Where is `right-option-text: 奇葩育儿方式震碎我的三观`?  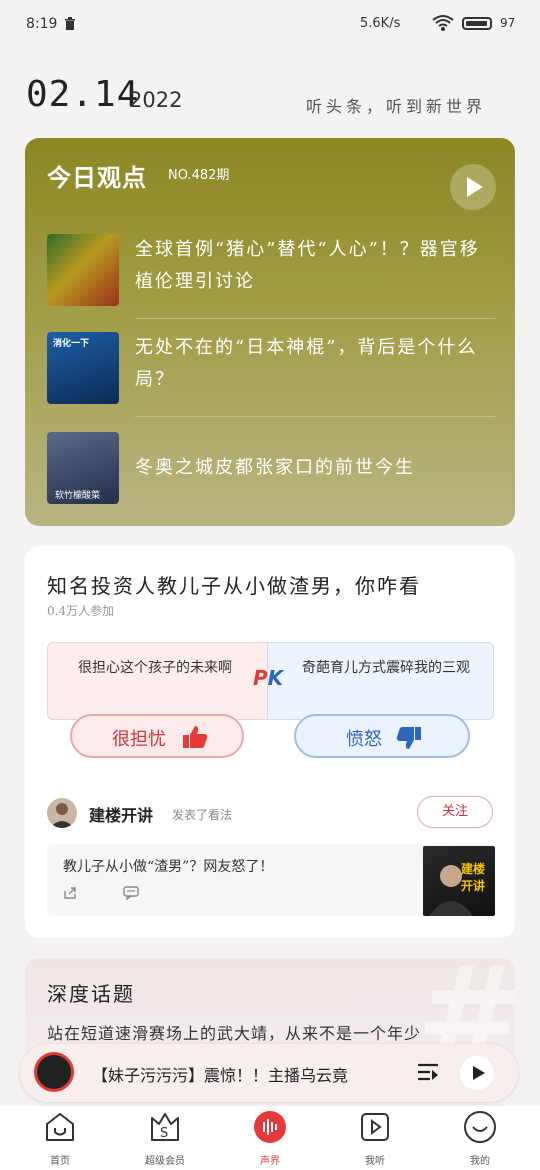 right-option-text: 奇葩育儿方式震碎我的三观 is located at coordinates (386, 668).